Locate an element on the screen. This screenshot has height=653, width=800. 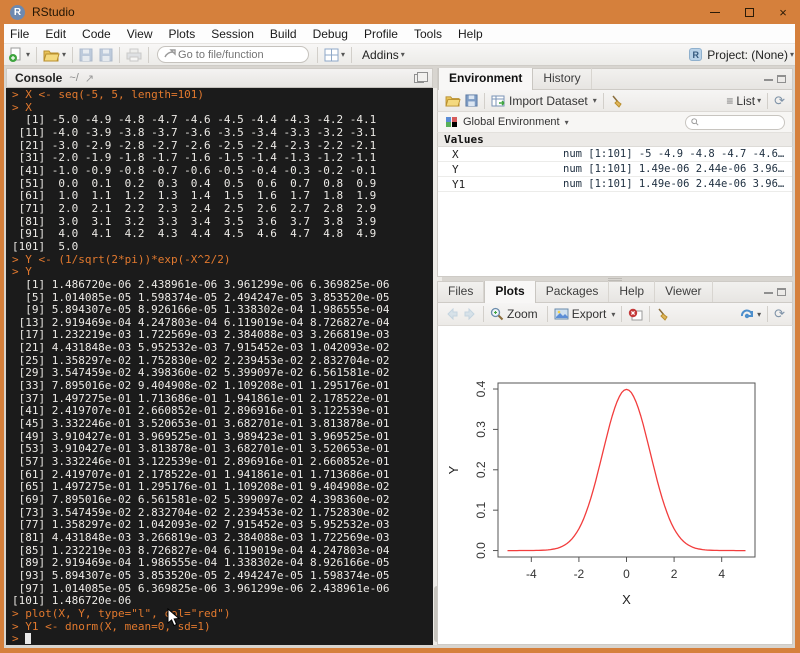
save-all-icon is located at coordinates (106, 54).